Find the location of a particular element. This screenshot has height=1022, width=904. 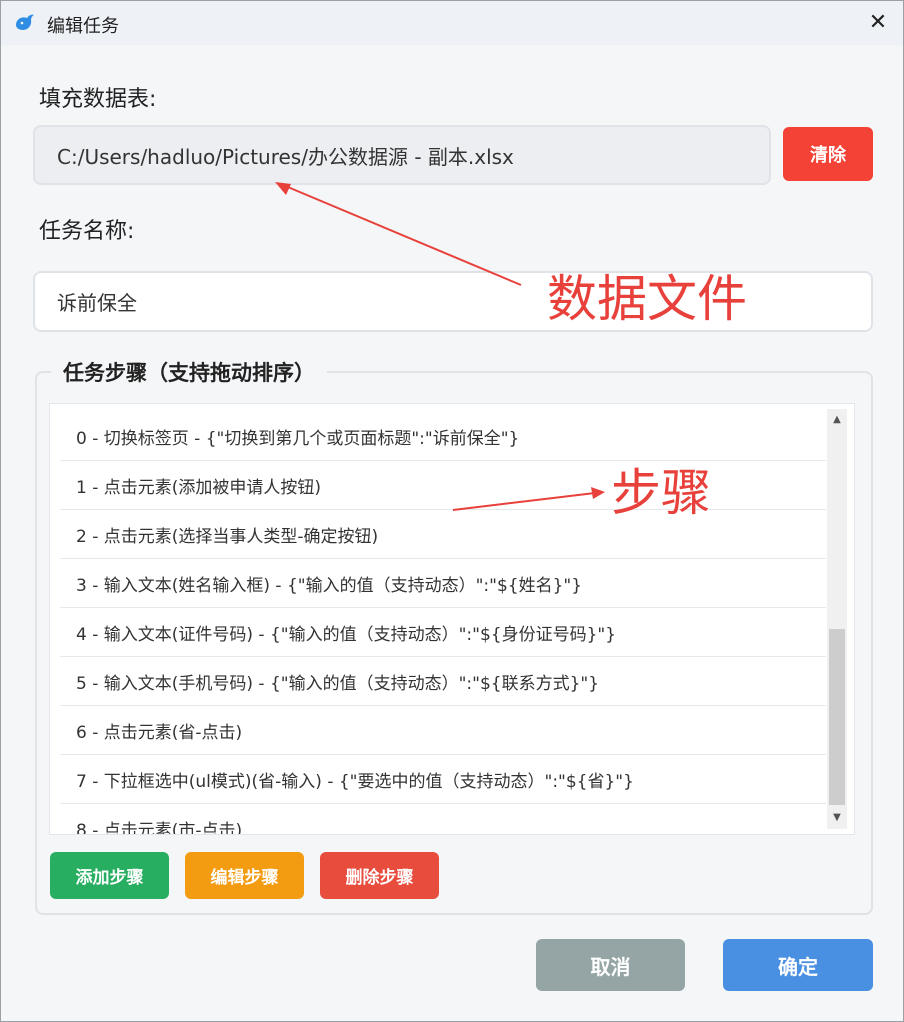

steps-groupbox-title: 任务步骤（支持拖动排序） is located at coordinates (189, 372).